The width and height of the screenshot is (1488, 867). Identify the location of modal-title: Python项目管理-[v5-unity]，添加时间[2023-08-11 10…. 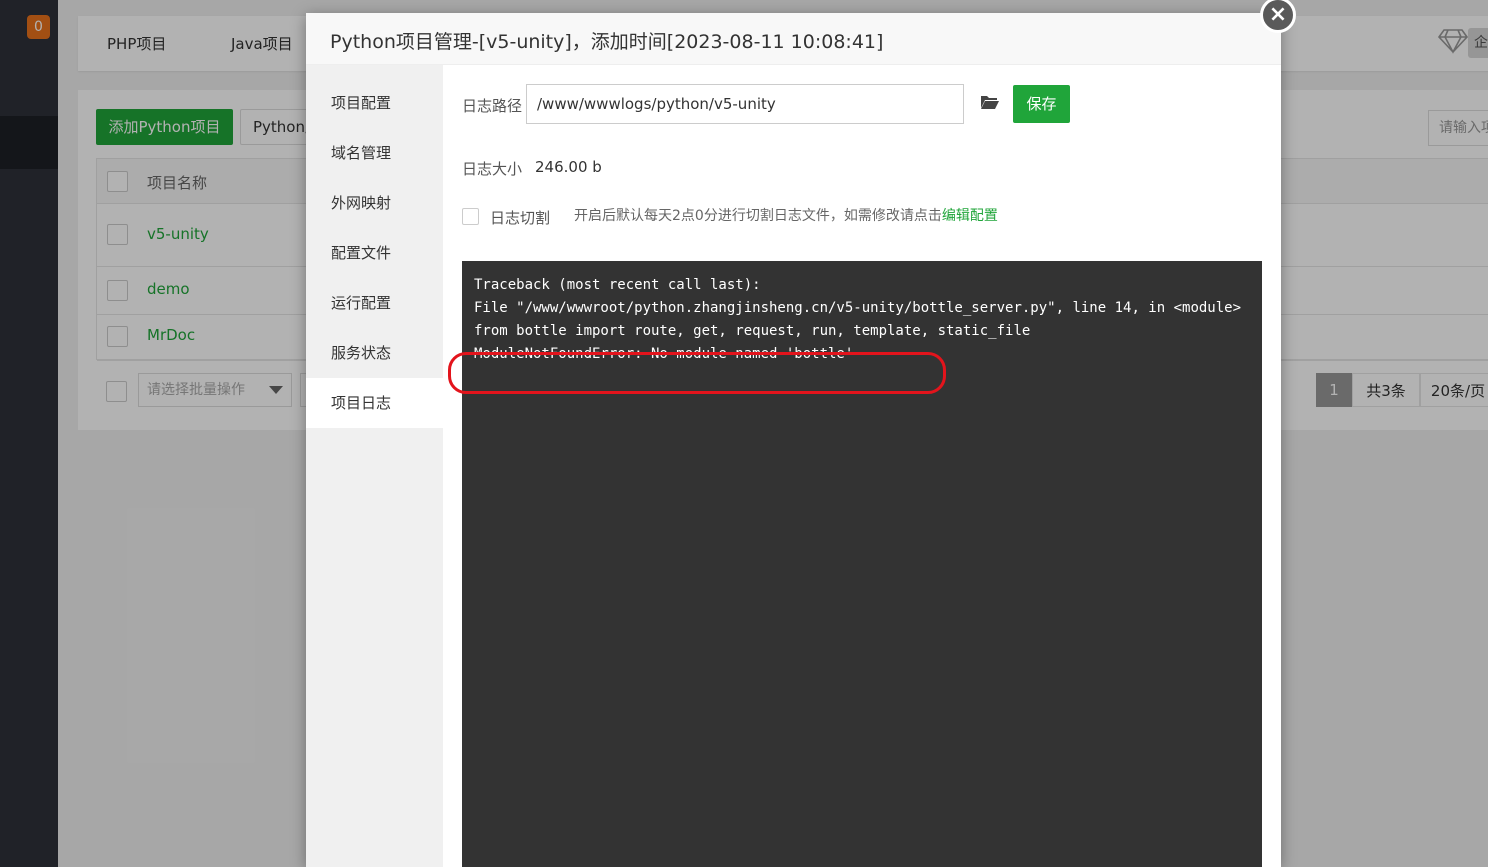
(607, 42).